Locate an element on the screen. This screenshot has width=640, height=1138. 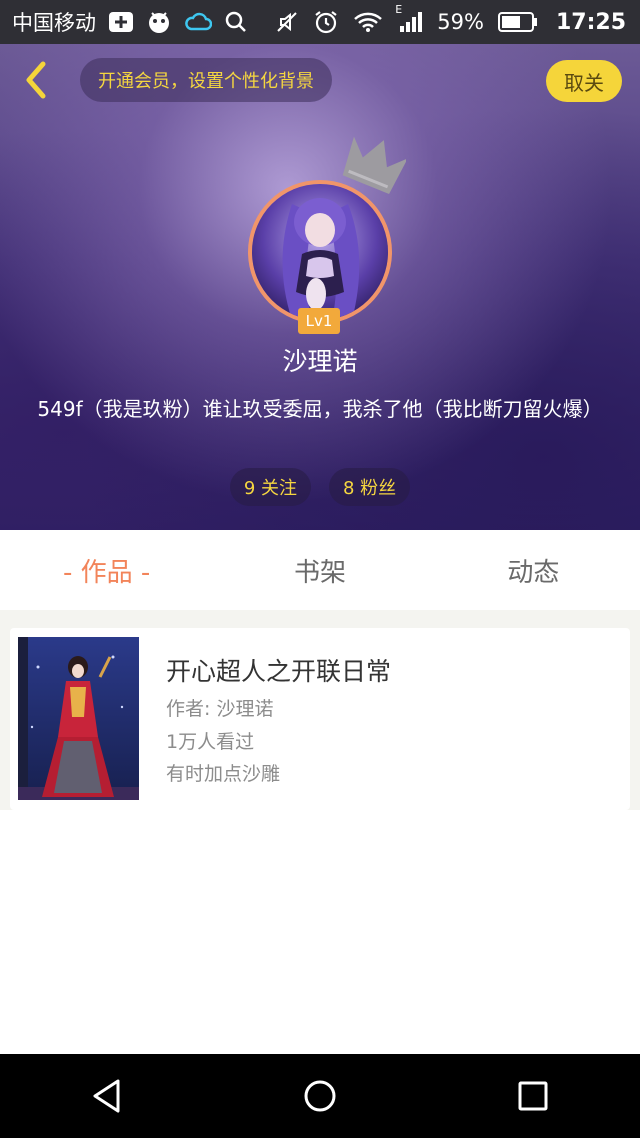
circle-home-icon is located at coordinates (320, 1096).